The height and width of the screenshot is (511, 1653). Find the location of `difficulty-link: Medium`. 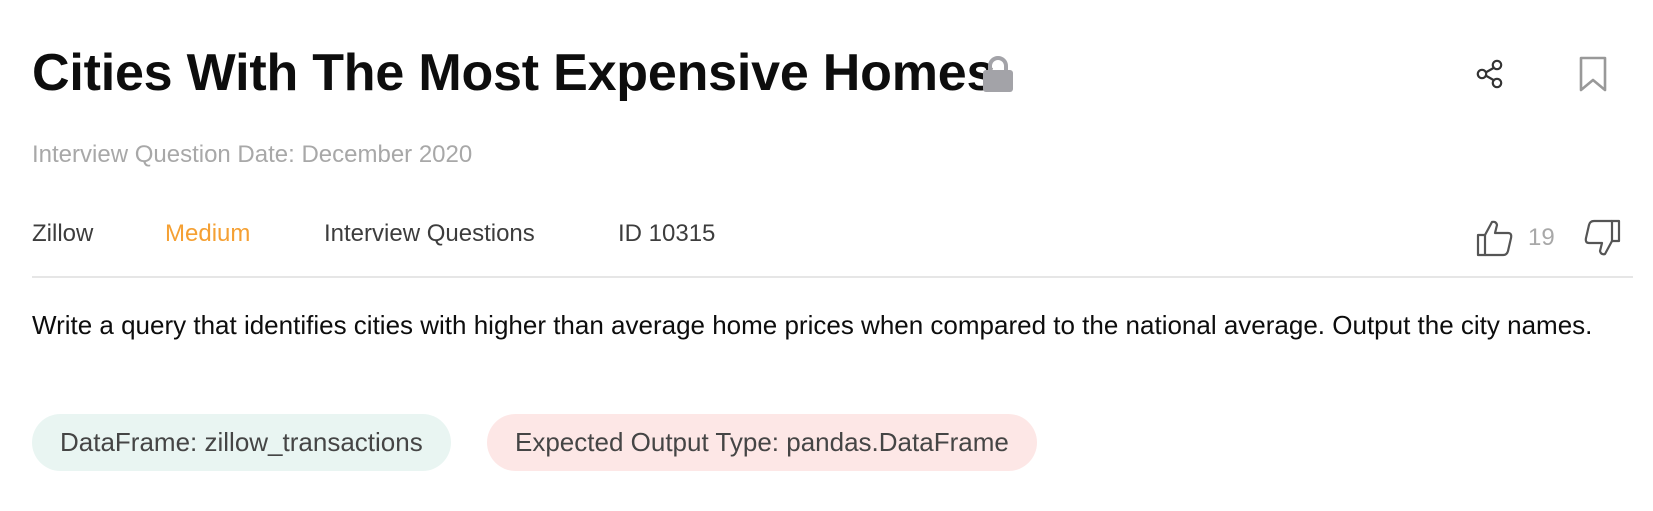

difficulty-link: Medium is located at coordinates (207, 234).